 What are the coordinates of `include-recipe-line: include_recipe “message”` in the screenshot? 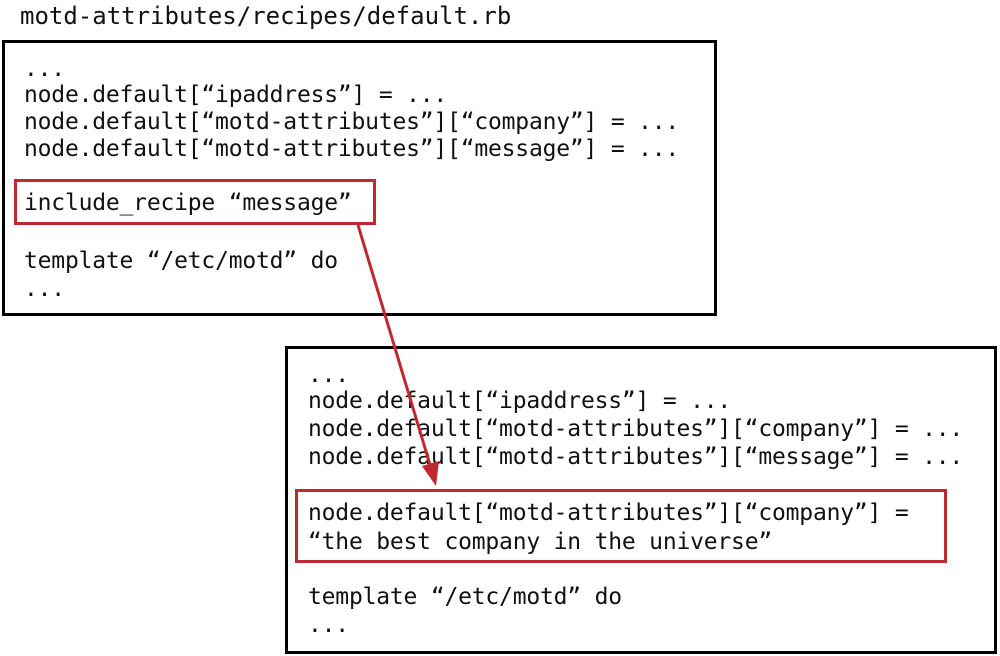 It's located at (188, 203).